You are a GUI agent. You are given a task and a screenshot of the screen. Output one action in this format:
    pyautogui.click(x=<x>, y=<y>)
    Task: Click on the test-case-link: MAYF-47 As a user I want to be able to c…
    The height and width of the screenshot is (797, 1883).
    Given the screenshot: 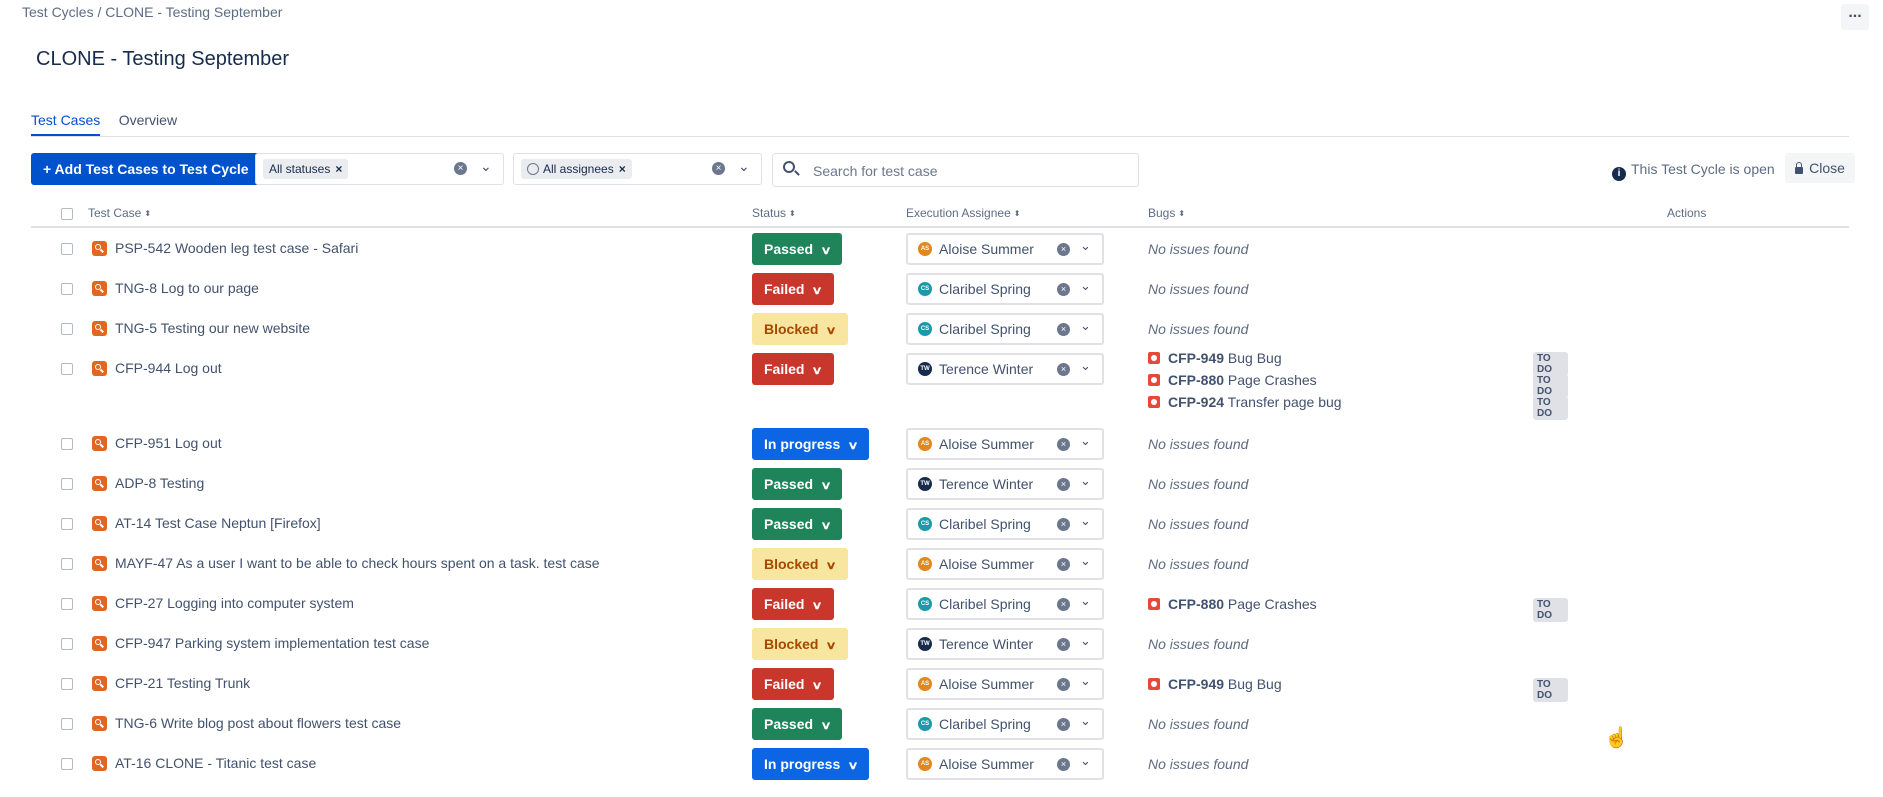 What is the action you would take?
    pyautogui.click(x=357, y=563)
    